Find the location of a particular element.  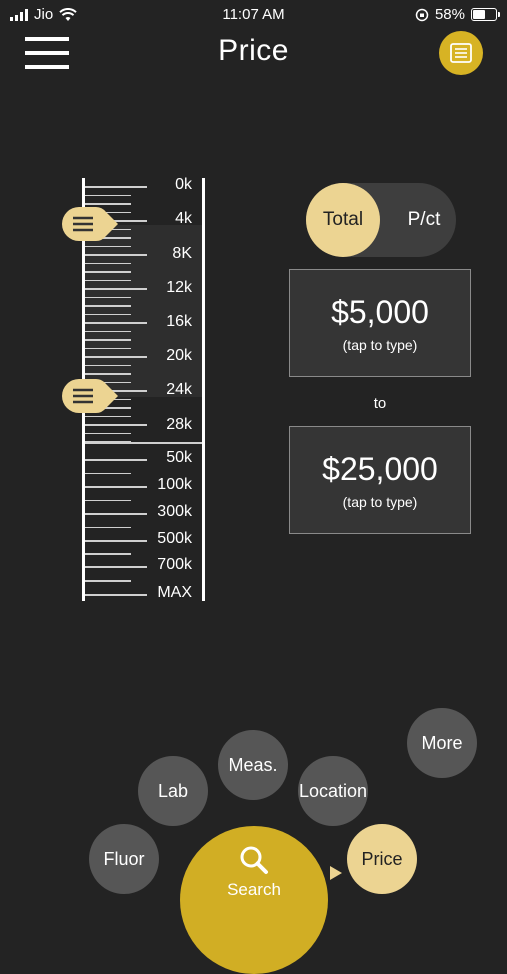

nav-price-button: Price is located at coordinates (382, 859).